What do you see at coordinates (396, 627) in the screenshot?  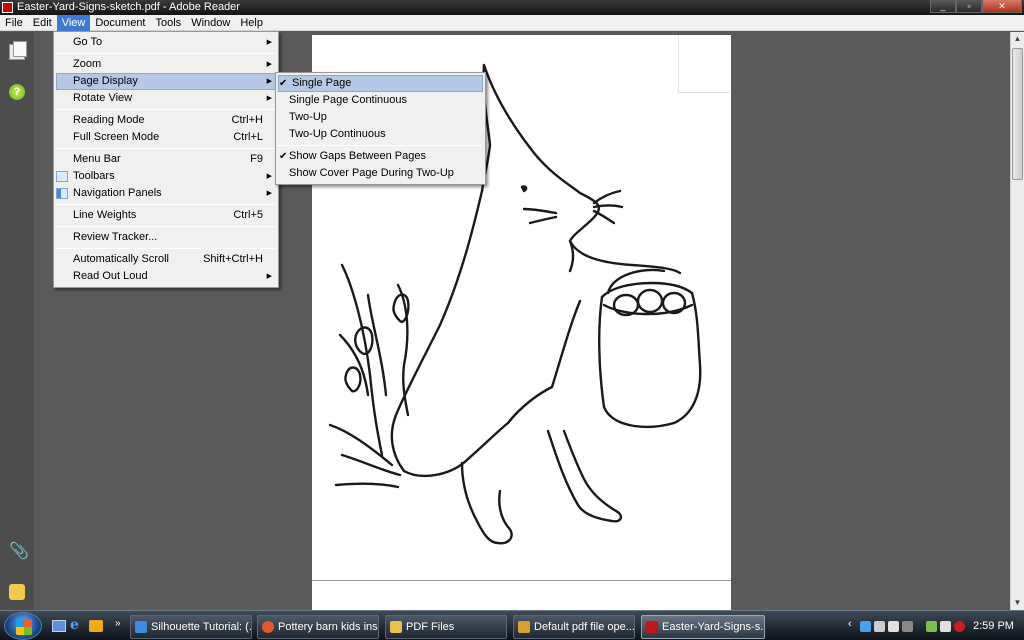 I see `folder-icon` at bounding box center [396, 627].